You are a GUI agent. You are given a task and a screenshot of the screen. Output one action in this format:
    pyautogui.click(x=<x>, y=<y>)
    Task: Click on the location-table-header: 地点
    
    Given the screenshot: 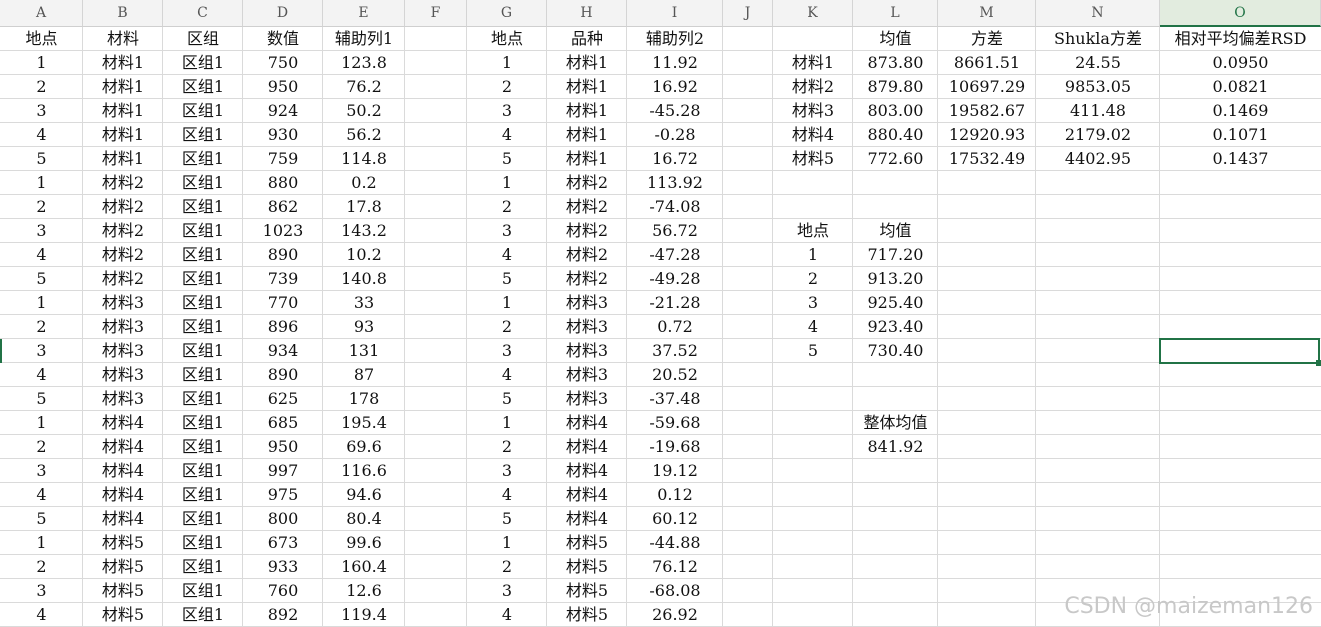 What is the action you would take?
    pyautogui.click(x=813, y=231)
    